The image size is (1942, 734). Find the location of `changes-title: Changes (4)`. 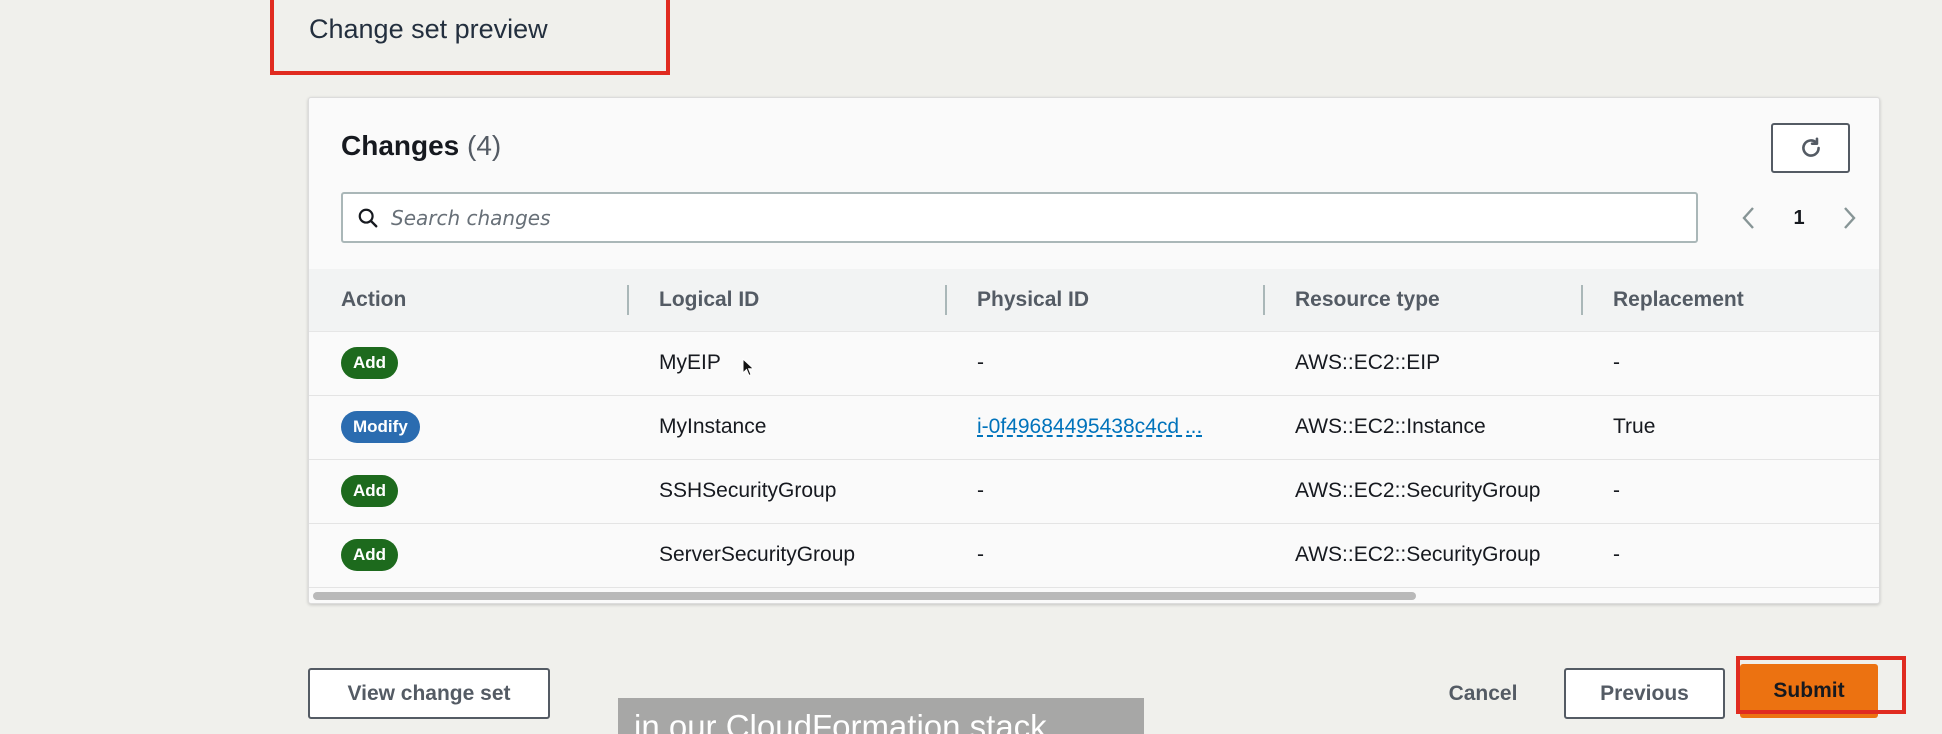

changes-title: Changes (4) is located at coordinates (421, 146).